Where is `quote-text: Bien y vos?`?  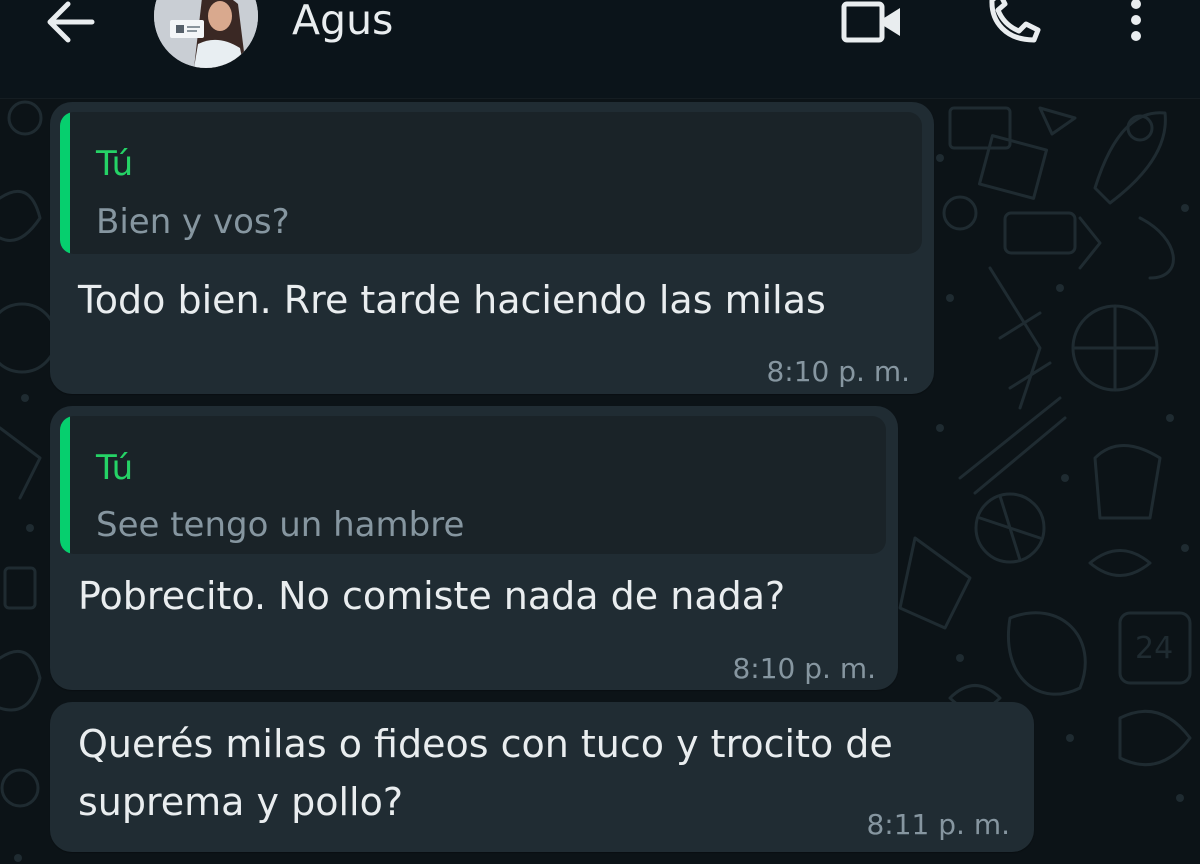 quote-text: Bien y vos? is located at coordinates (193, 222).